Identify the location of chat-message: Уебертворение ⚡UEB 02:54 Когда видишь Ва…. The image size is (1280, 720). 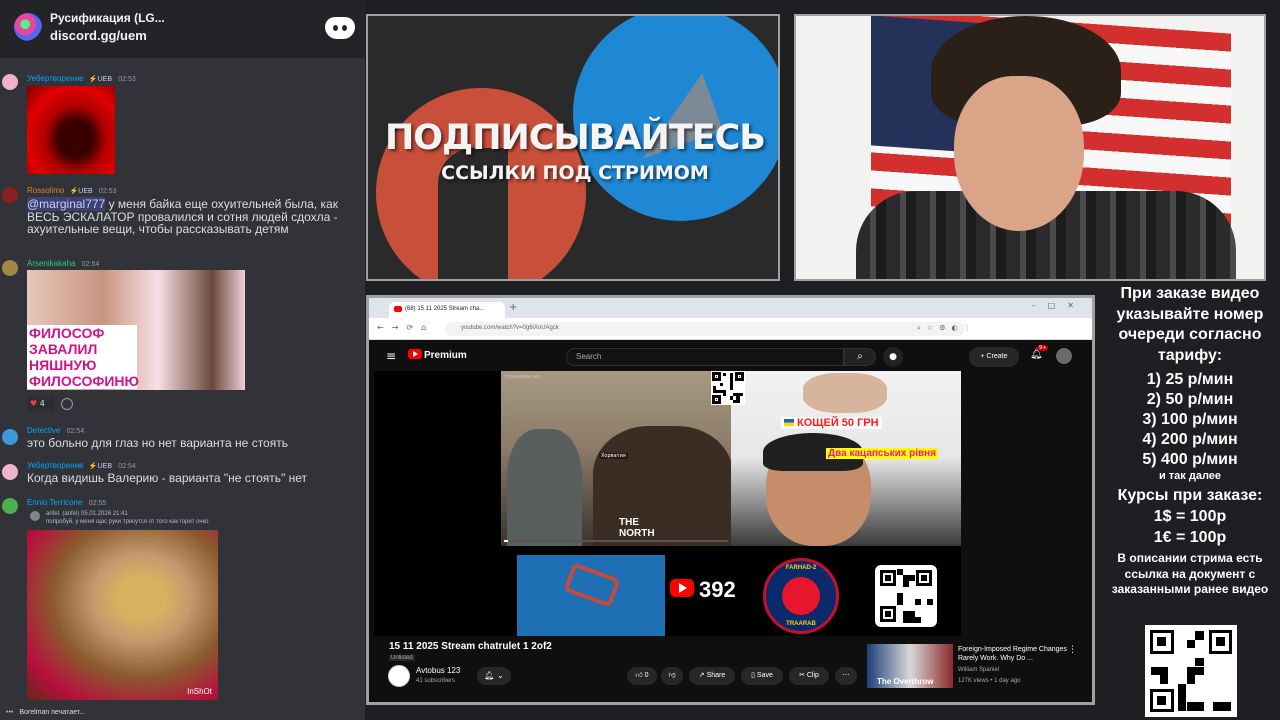
(182, 475).